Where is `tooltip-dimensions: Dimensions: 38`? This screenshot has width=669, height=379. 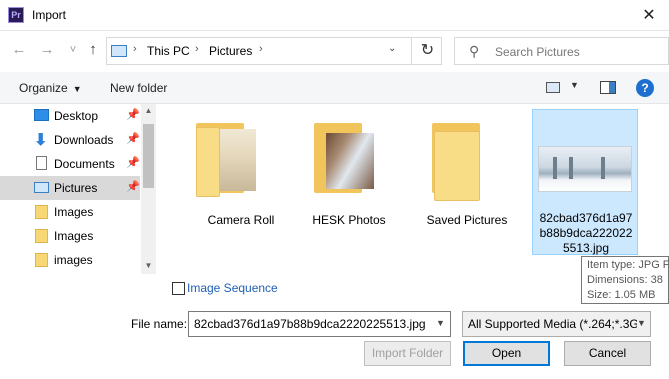 tooltip-dimensions: Dimensions: 38 is located at coordinates (625, 280).